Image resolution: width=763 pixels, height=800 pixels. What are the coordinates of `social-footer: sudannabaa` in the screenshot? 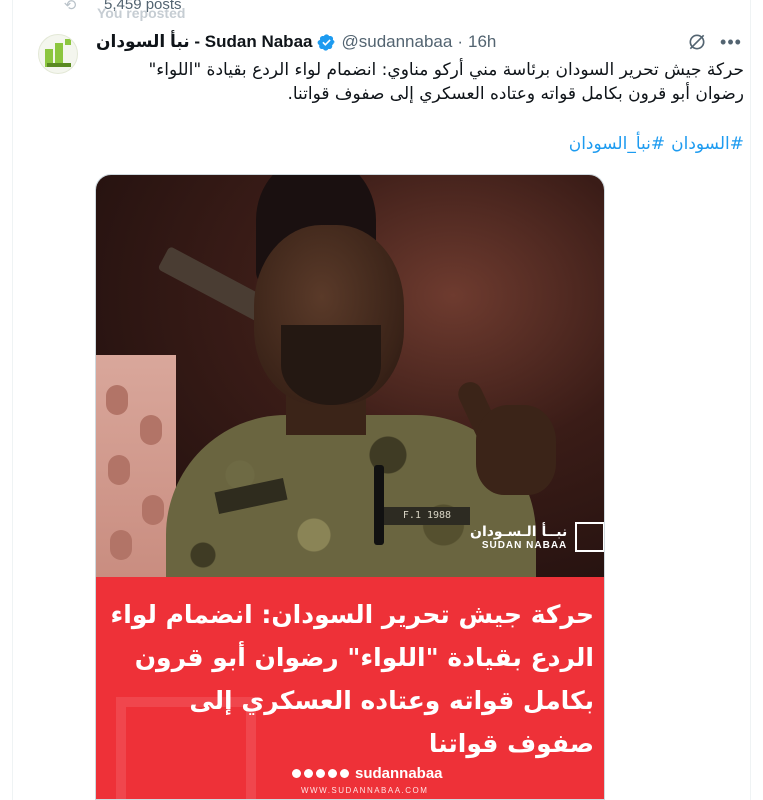 It's located at (367, 773).